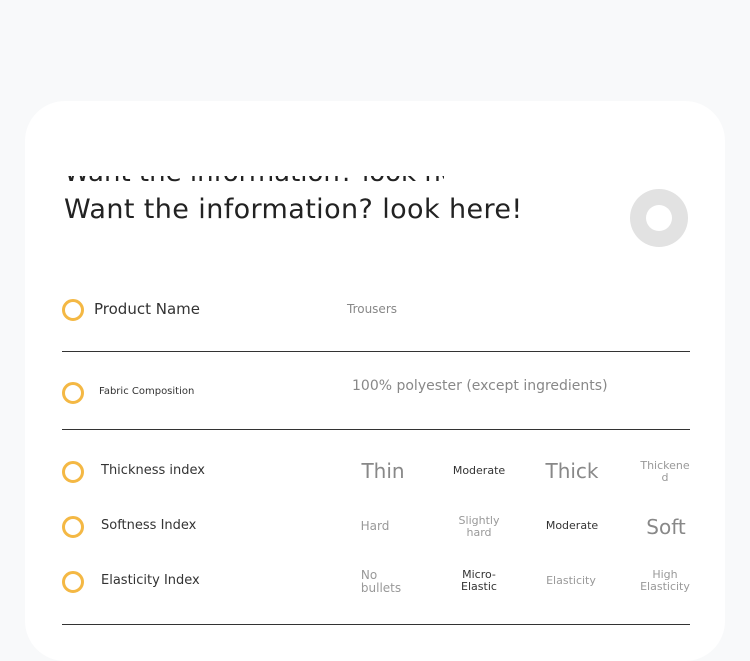  What do you see at coordinates (665, 472) in the screenshot?
I see `thickness-option-thickened: Thickene d` at bounding box center [665, 472].